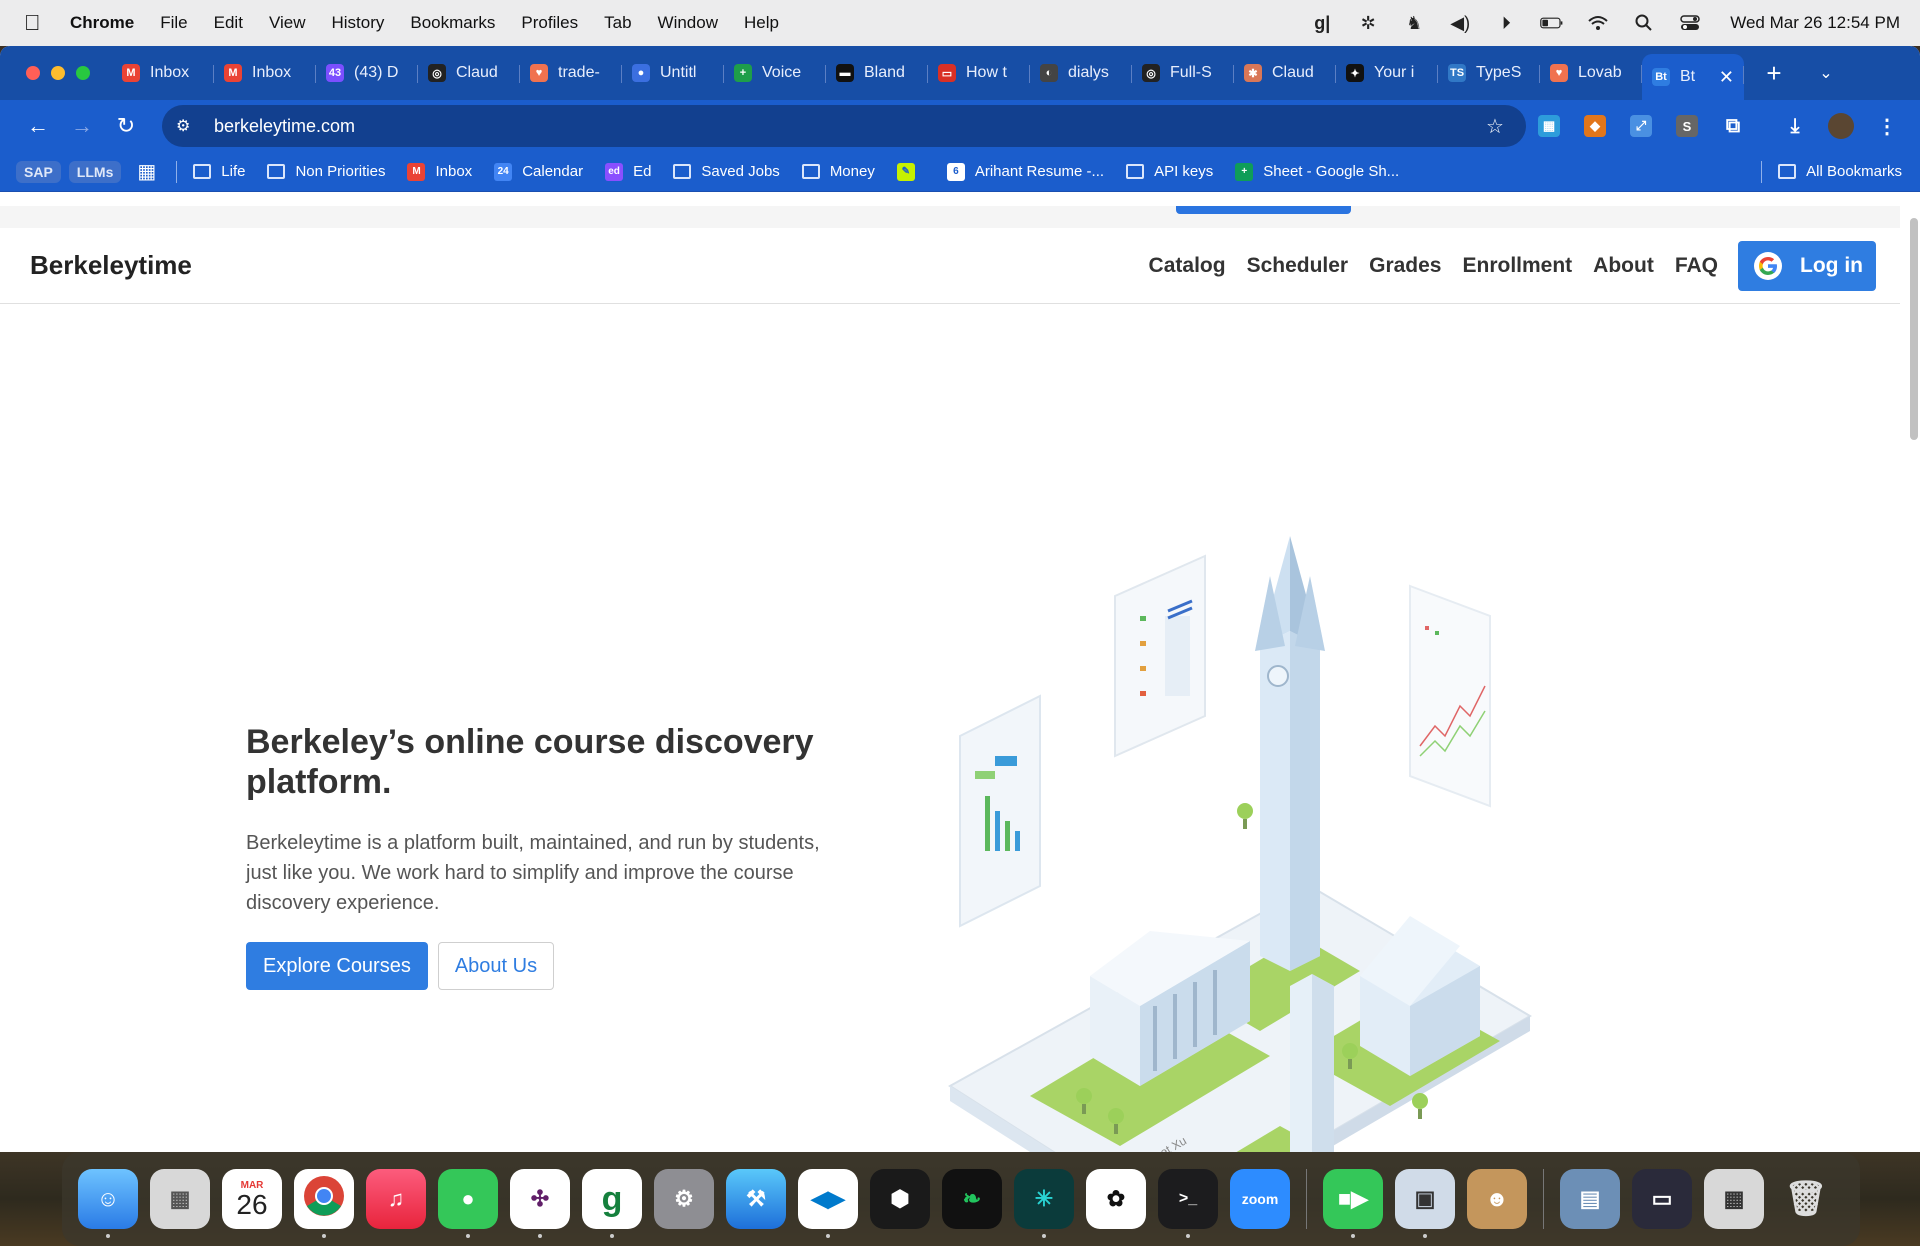  Describe the element at coordinates (396, 1199) in the screenshot. I see `music-app: ♫` at that location.